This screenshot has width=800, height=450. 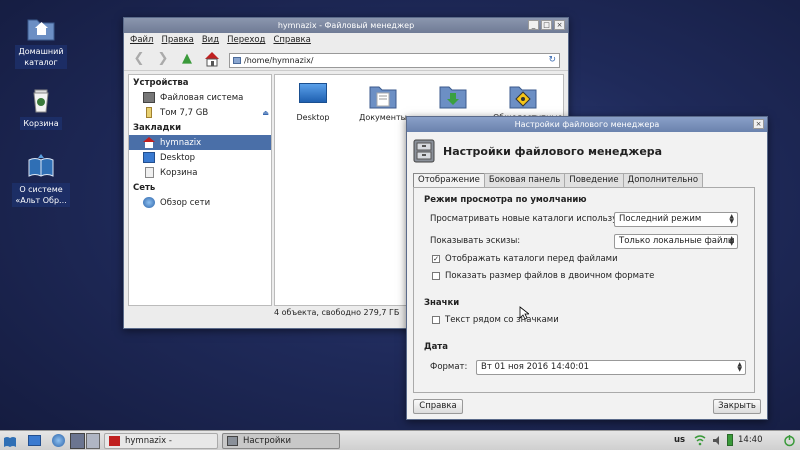 I want to click on file-item-downloads, so click(x=453, y=98).